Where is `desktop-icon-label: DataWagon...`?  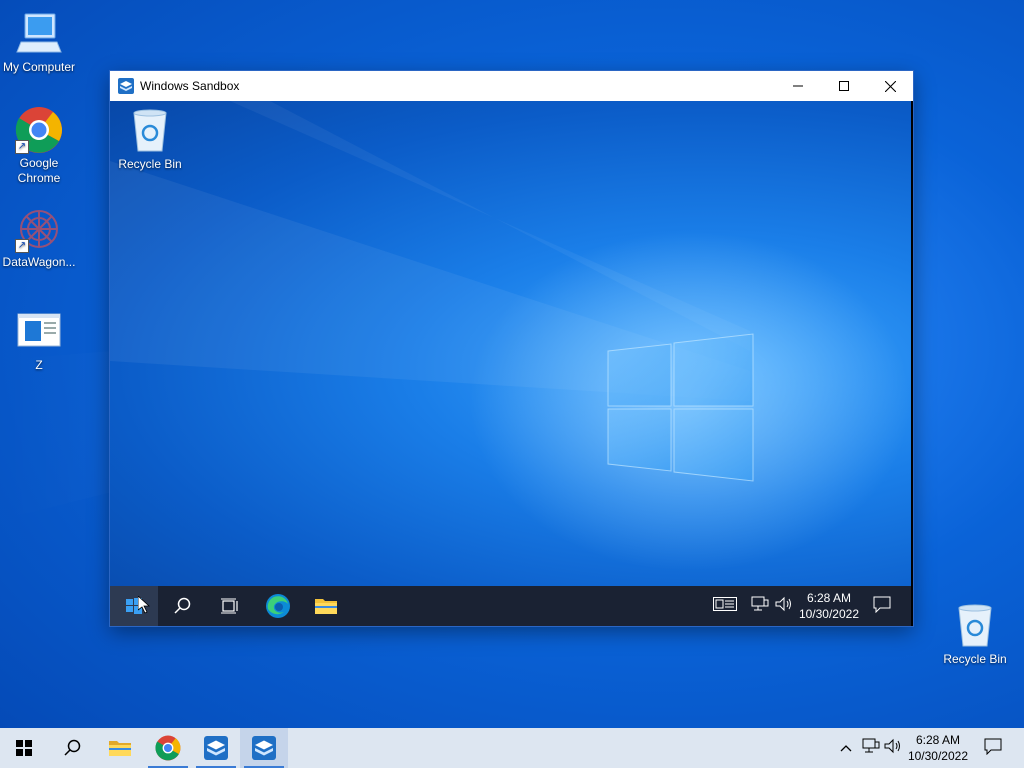
desktop-icon-label: DataWagon... is located at coordinates (39, 262).